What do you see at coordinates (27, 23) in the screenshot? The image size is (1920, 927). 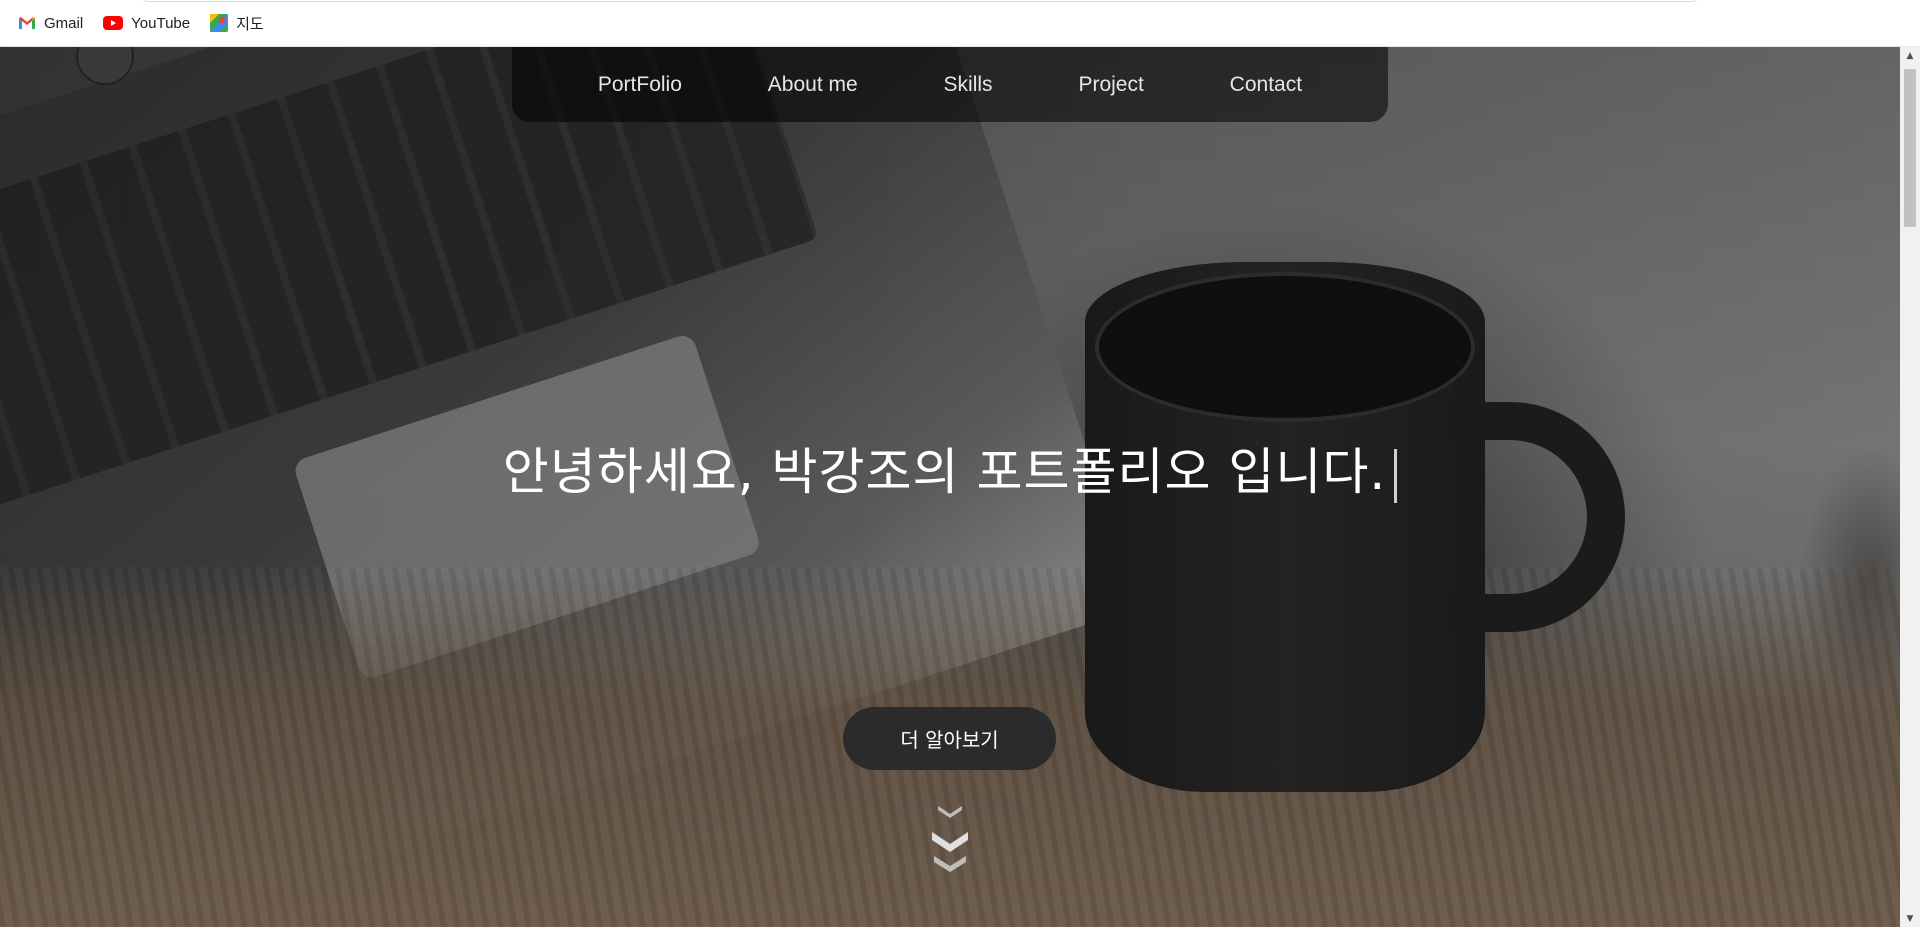 I see `gmail-icon` at bounding box center [27, 23].